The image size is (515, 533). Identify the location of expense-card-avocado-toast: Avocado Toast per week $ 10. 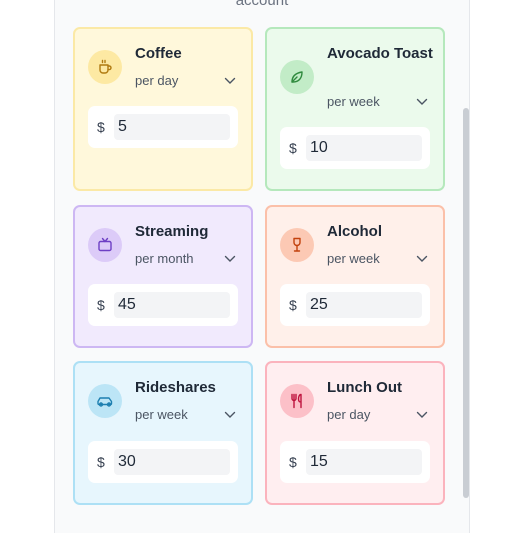
(355, 109).